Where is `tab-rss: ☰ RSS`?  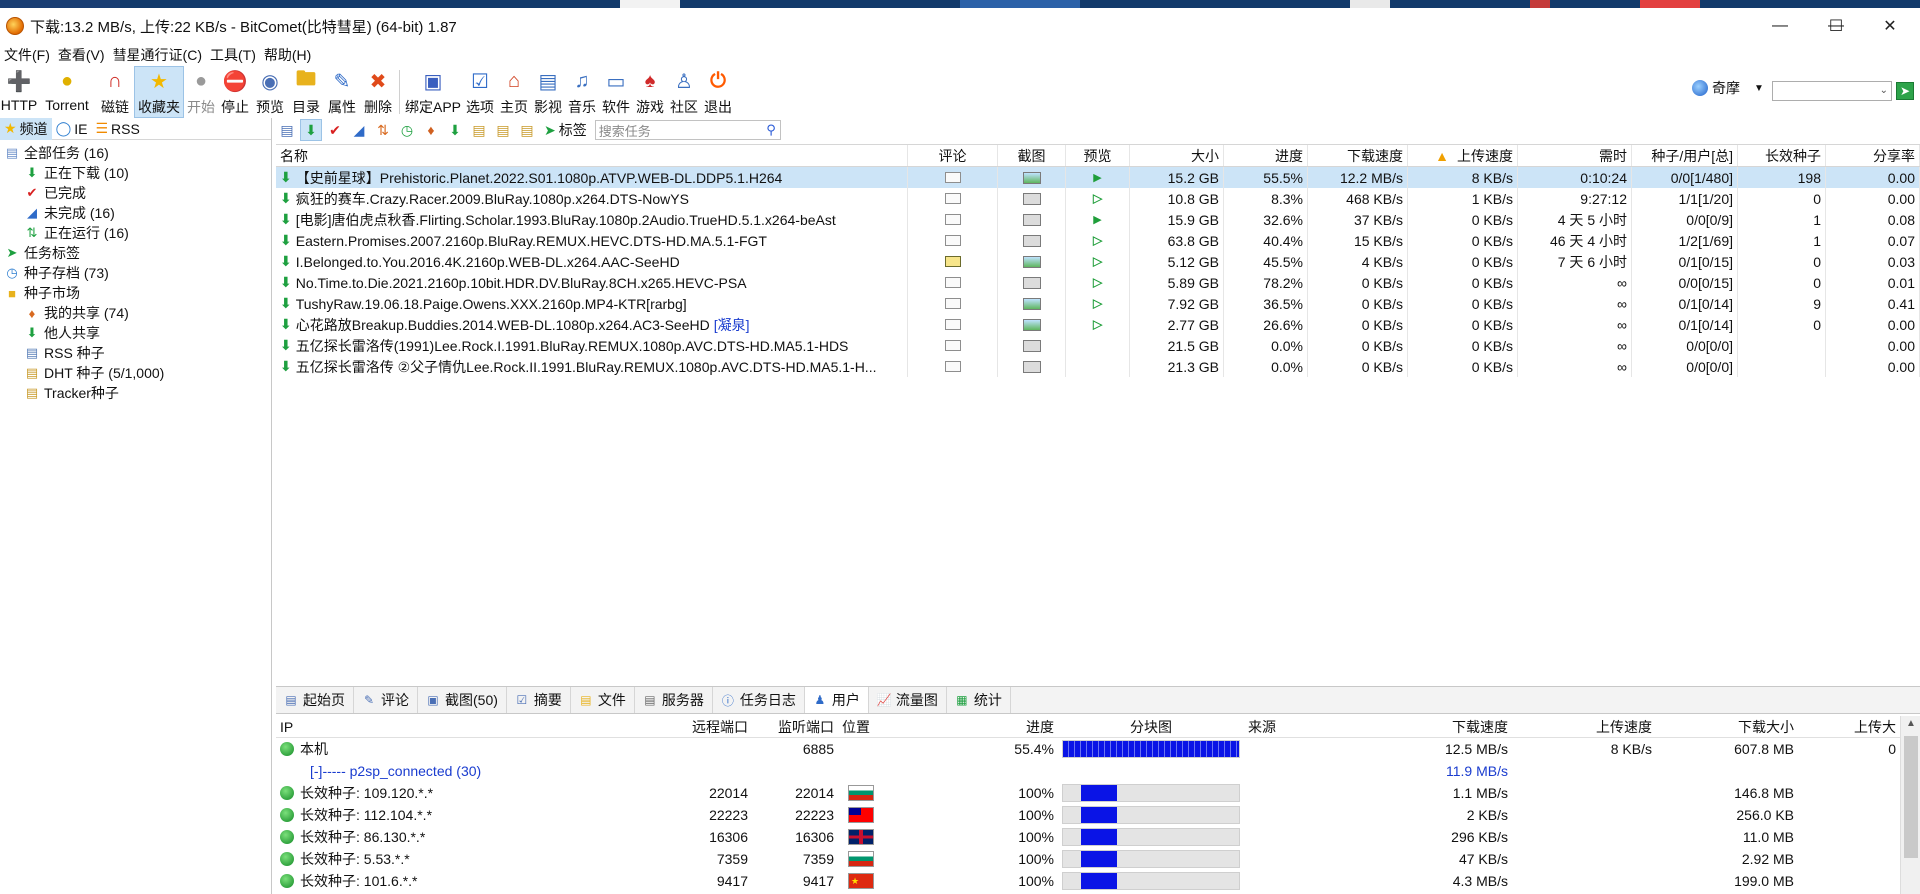
tab-rss: ☰ RSS is located at coordinates (117, 129).